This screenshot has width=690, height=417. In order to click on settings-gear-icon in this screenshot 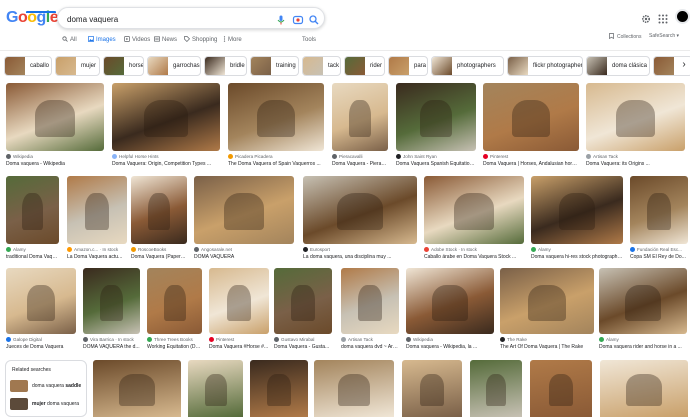, I will do `click(646, 20)`.